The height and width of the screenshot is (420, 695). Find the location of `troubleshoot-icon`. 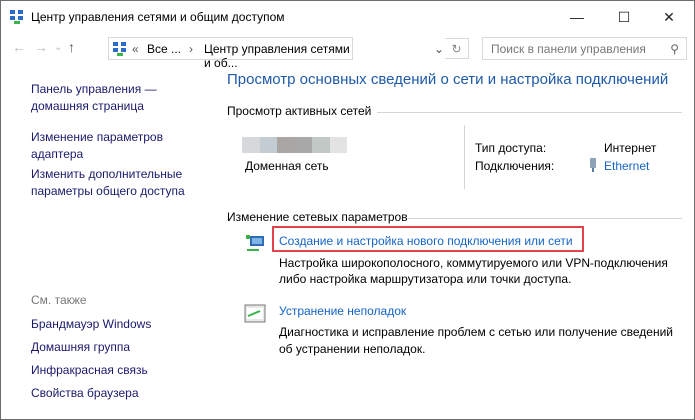

troubleshoot-icon is located at coordinates (255, 313).